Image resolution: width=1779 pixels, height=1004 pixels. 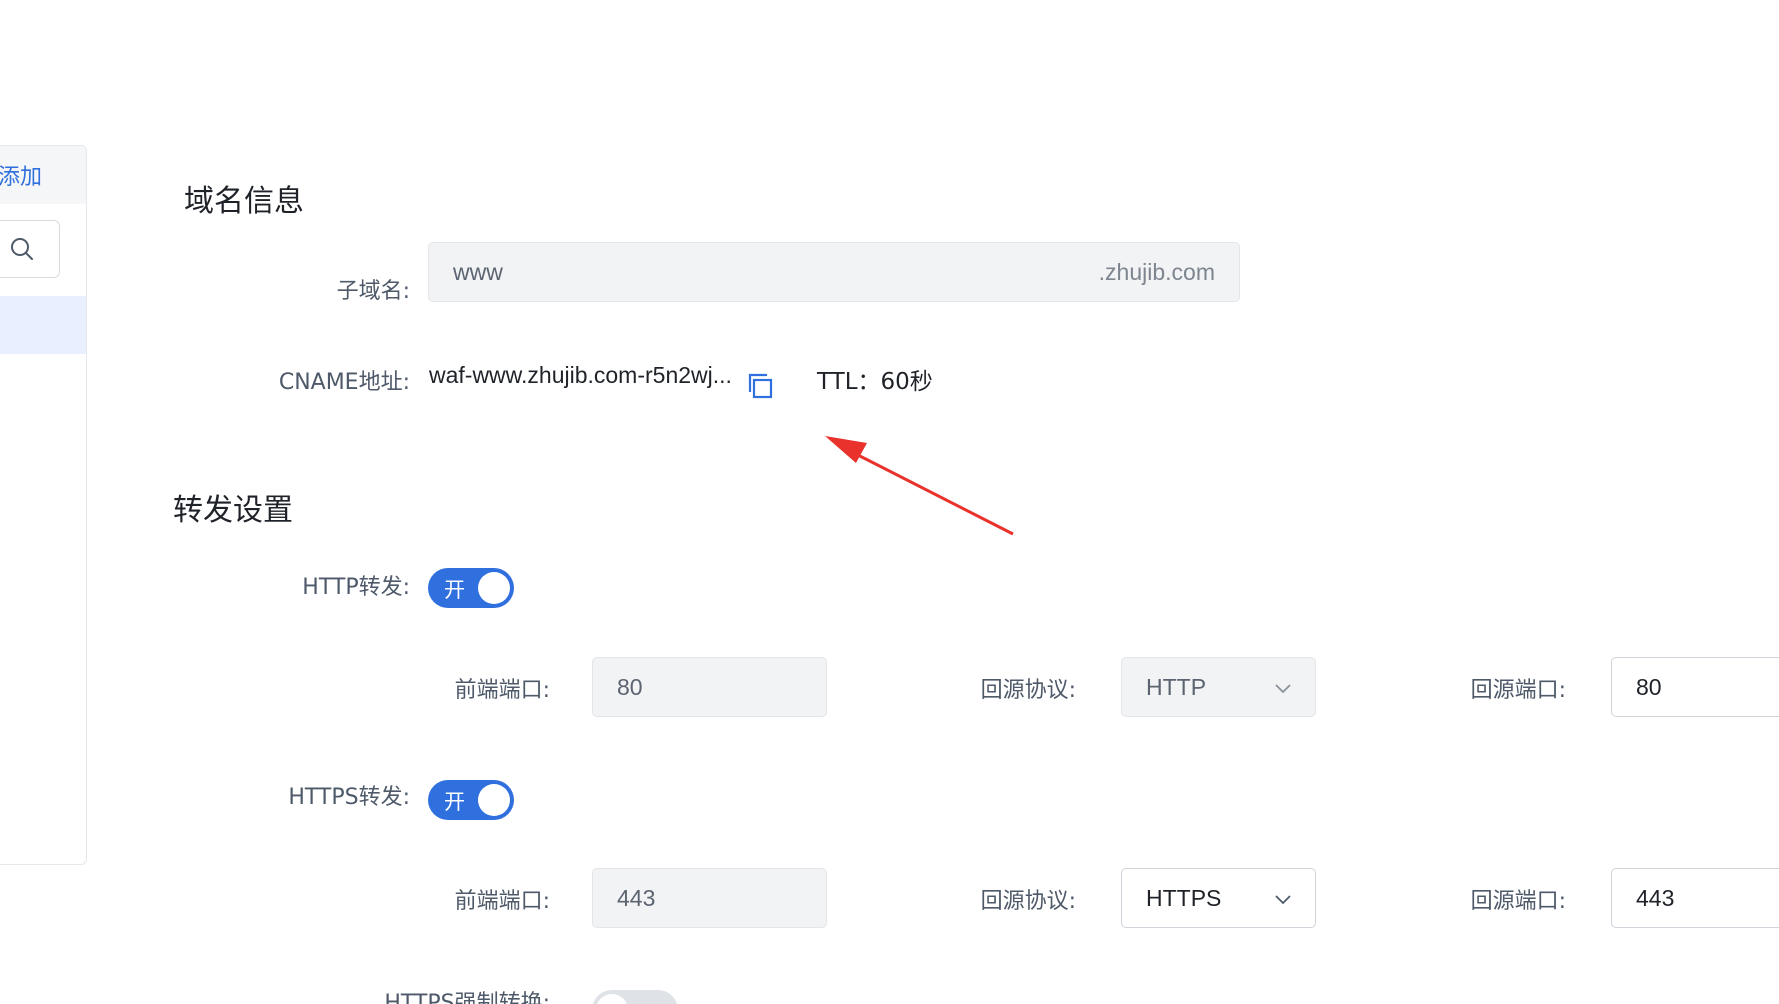 What do you see at coordinates (43, 175) in the screenshot?
I see `add-bar: 添加` at bounding box center [43, 175].